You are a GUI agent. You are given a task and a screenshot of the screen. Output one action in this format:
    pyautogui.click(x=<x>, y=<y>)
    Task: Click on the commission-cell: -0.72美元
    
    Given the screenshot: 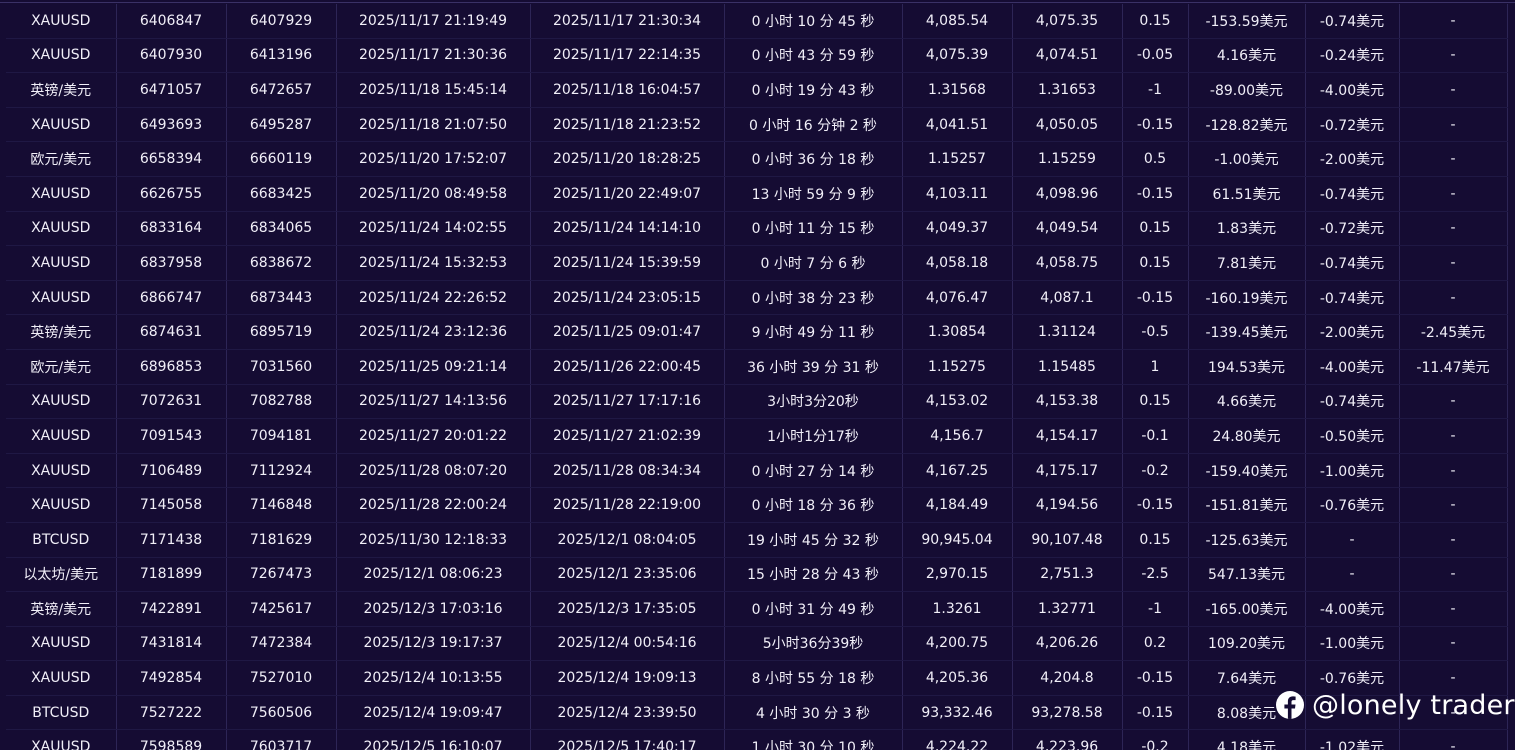 What is the action you would take?
    pyautogui.click(x=1352, y=125)
    